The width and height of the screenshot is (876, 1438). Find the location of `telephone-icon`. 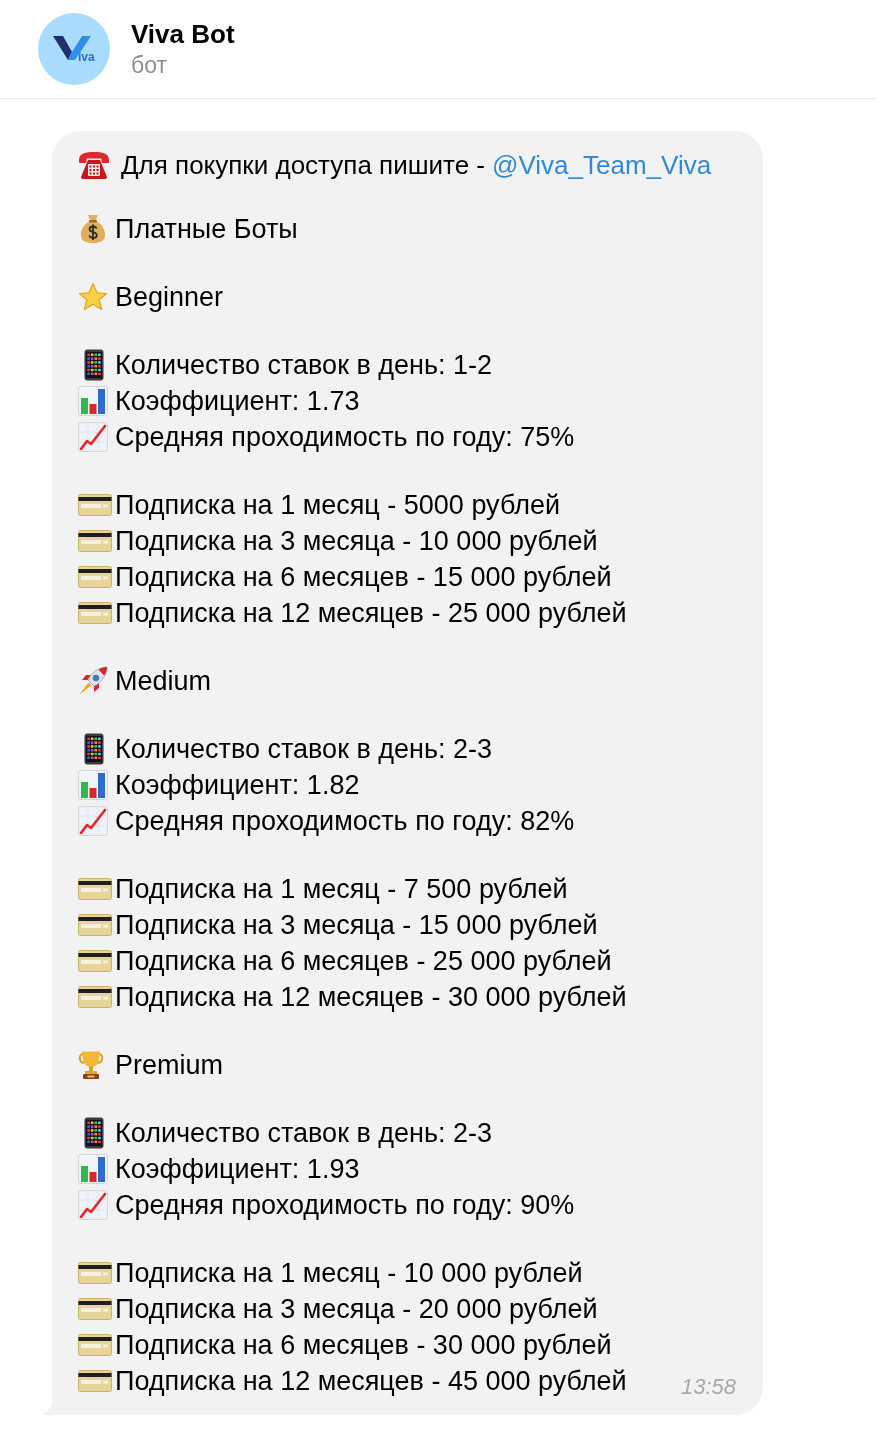

telephone-icon is located at coordinates (94, 165).